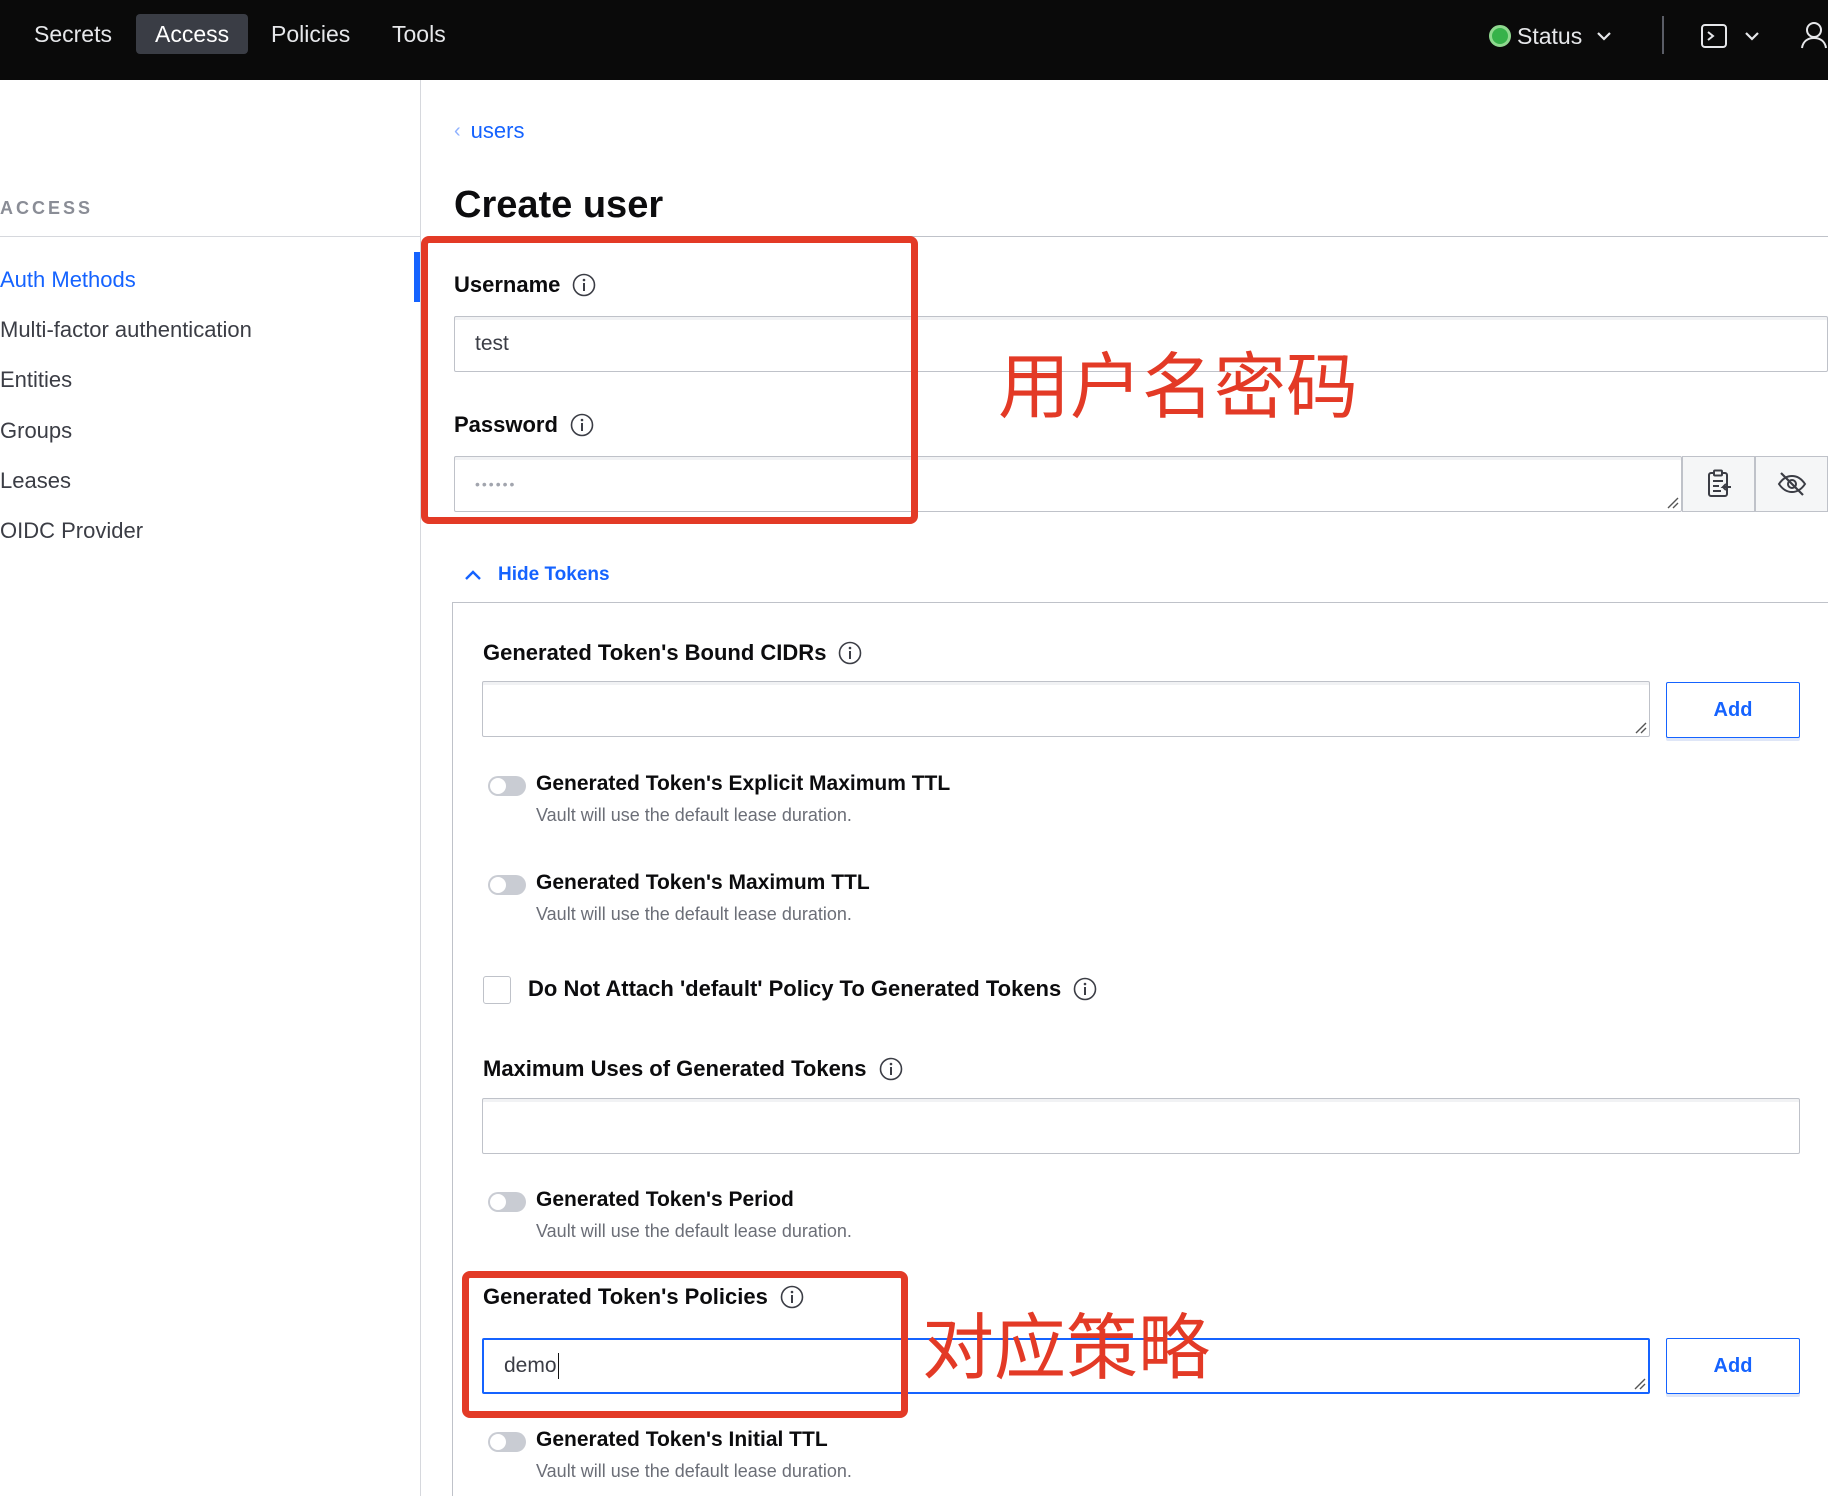  Describe the element at coordinates (914, 40) in the screenshot. I see `top-nav: Secrets Access Policies Tools Status` at that location.